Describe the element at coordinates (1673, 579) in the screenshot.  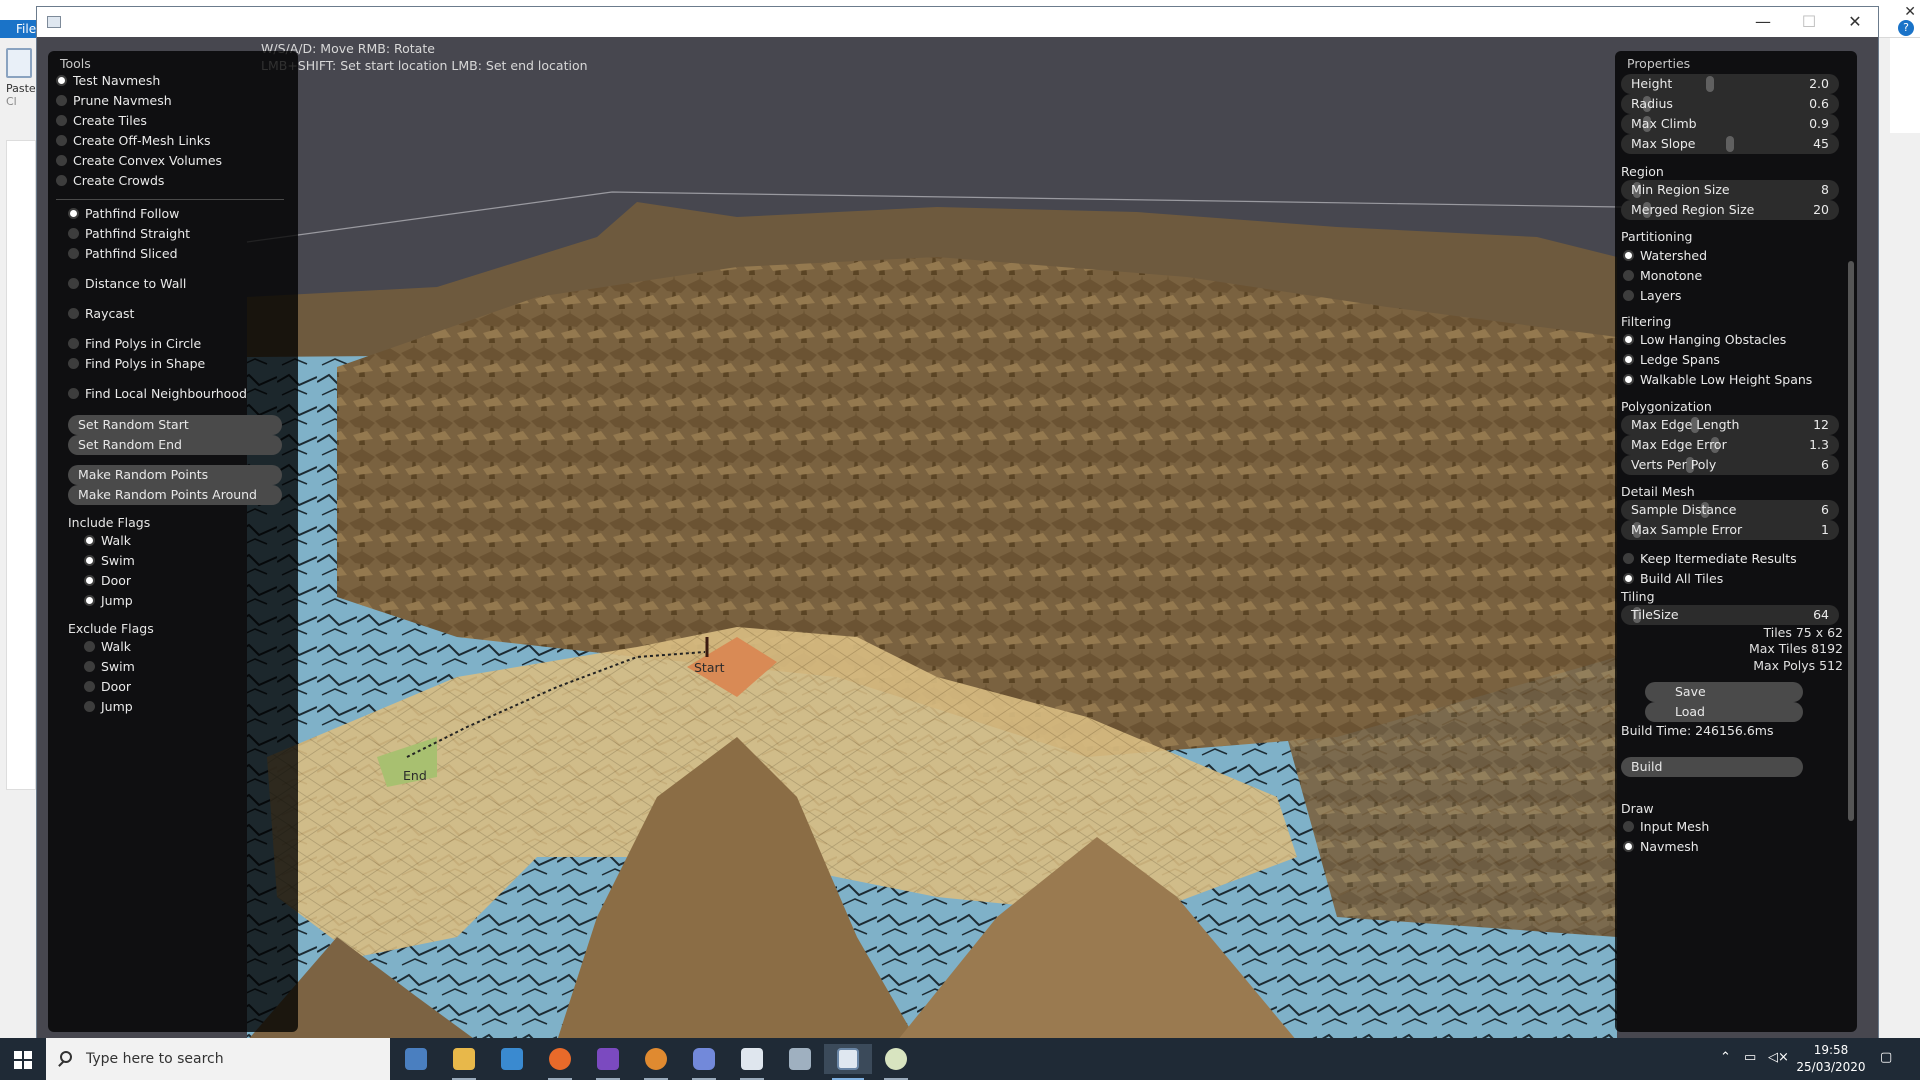
I see `build-all-tiles: Build All Tiles` at that location.